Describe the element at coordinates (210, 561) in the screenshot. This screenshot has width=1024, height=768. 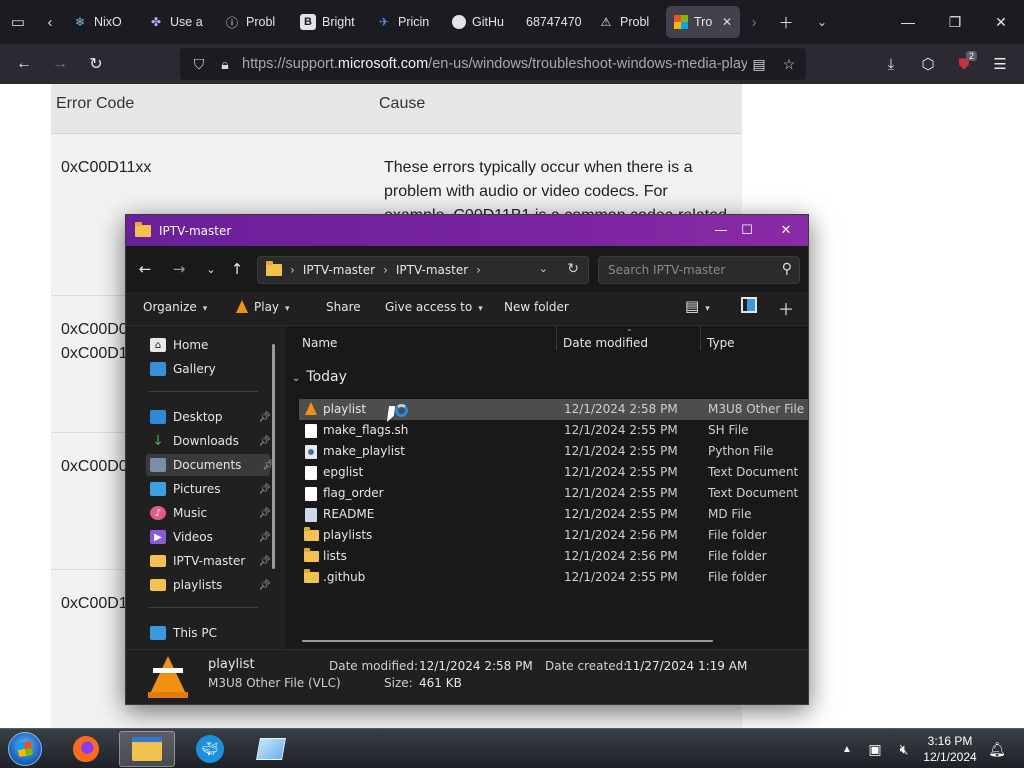
I see `sidebar-item-iptv-master: IPTV-master 📌︎` at that location.